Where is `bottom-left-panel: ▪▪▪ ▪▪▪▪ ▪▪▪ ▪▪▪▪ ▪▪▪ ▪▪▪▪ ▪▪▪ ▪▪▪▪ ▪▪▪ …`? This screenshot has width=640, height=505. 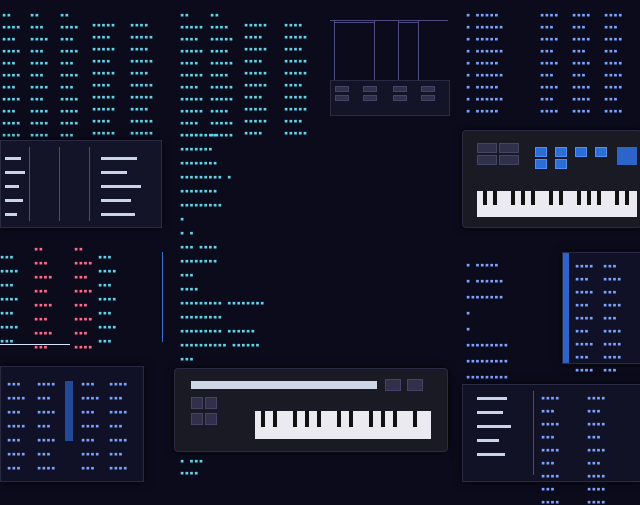
bottom-left-panel: ▪▪▪ ▪▪▪▪ ▪▪▪ ▪▪▪▪ ▪▪▪ ▪▪▪▪ ▪▪▪ ▪▪▪▪ ▪▪▪ … is located at coordinates (72, 424).